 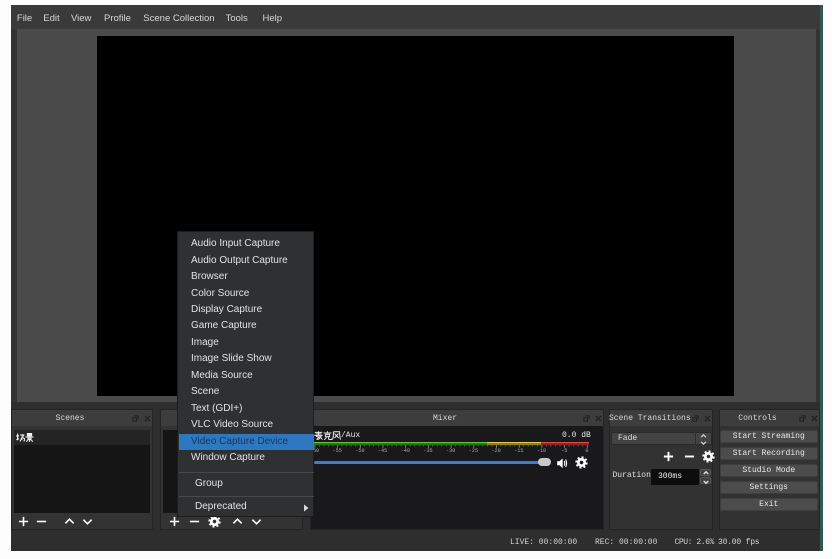 What do you see at coordinates (518, 451) in the screenshot?
I see `svg-text: -15` at bounding box center [518, 451].